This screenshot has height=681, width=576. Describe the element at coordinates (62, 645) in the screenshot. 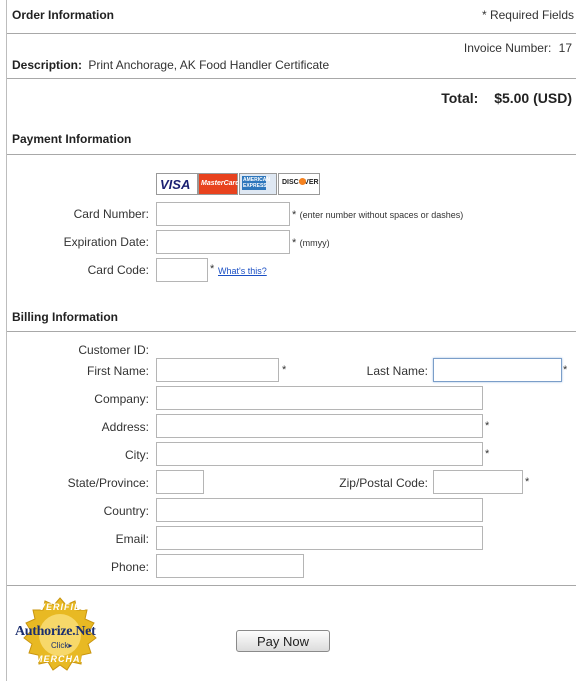

I see `seal-click-text: Click▸` at that location.